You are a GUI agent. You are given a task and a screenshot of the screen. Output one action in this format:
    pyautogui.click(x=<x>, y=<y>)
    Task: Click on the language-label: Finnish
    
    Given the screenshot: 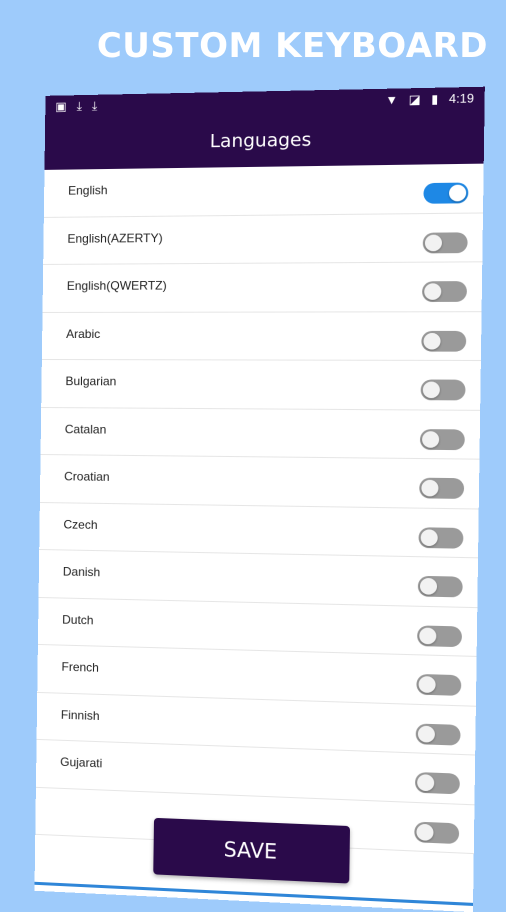 What is the action you would take?
    pyautogui.click(x=80, y=715)
    